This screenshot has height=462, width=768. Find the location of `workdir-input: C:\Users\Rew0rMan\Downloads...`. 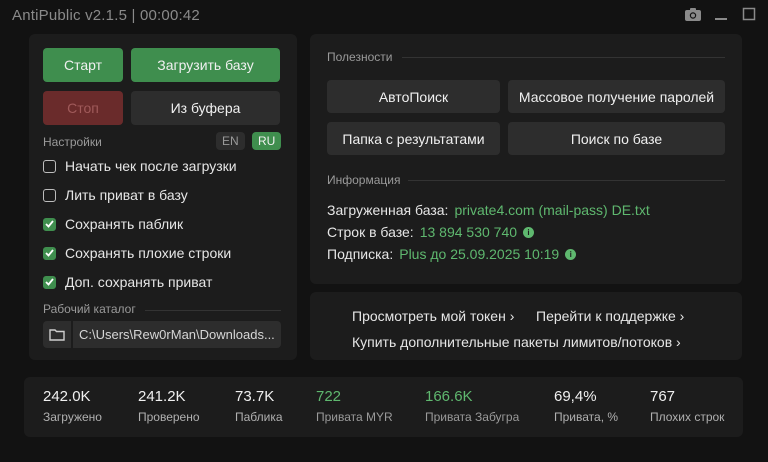

workdir-input: C:\Users\Rew0rMan\Downloads... is located at coordinates (177, 334).